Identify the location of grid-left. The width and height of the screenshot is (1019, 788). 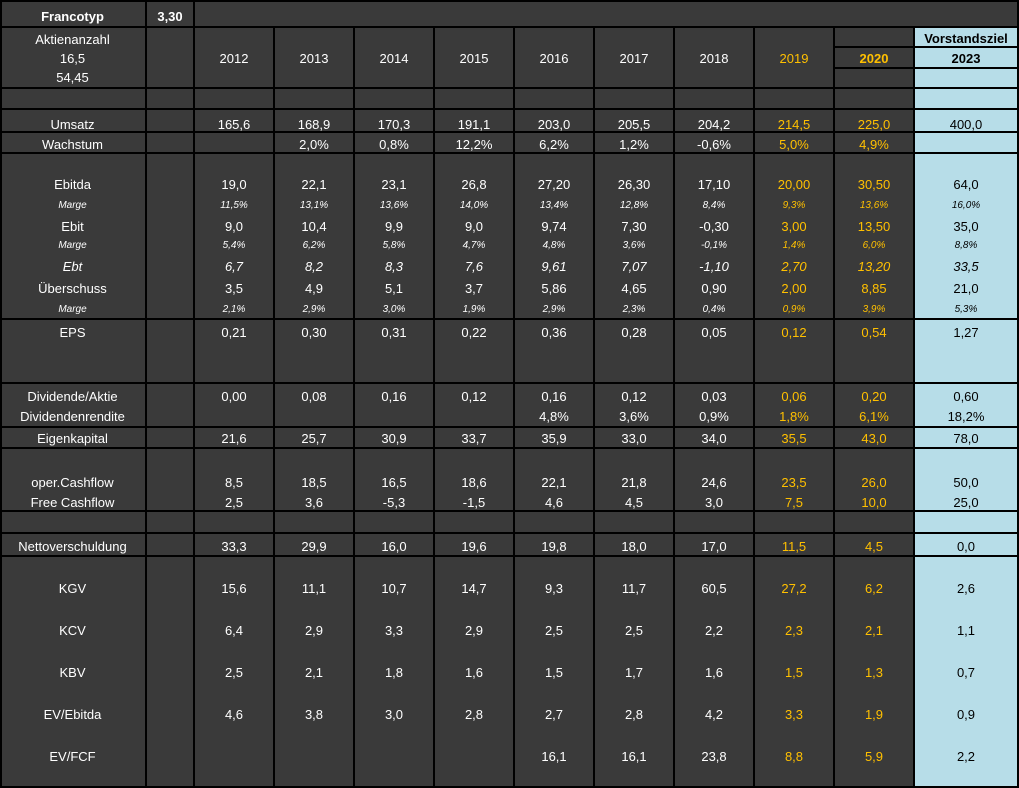
(1, 394).